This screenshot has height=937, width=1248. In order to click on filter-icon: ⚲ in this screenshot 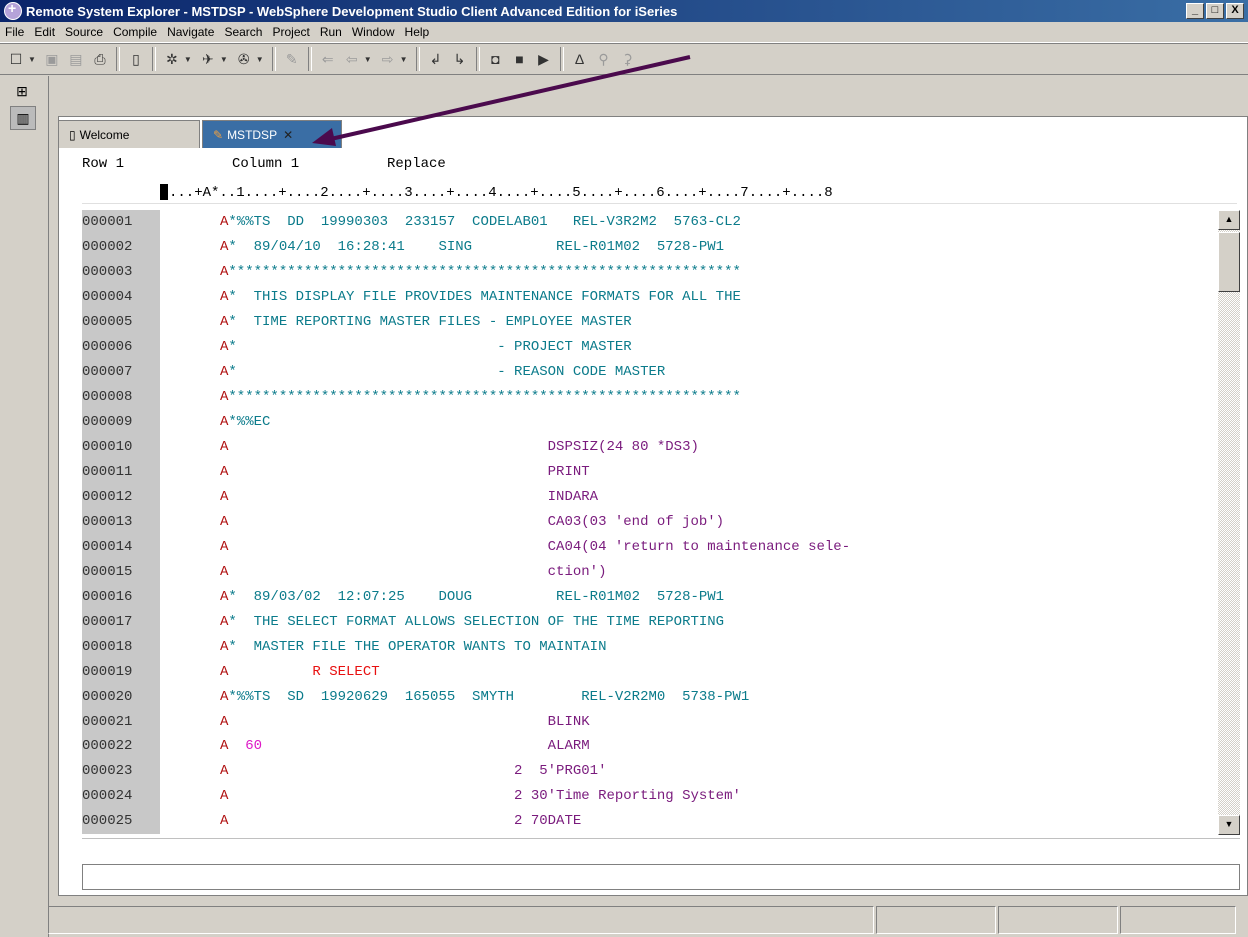, I will do `click(604, 59)`.